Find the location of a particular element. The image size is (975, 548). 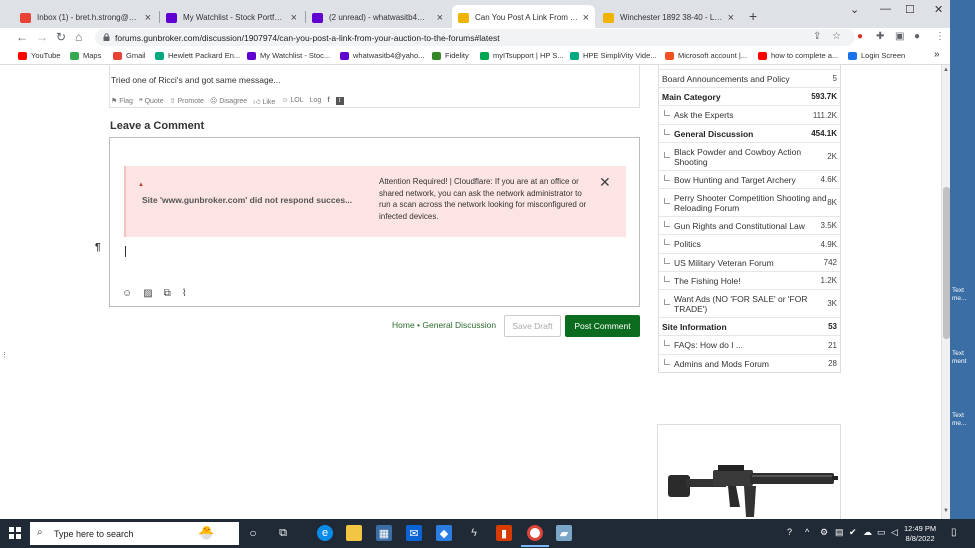

reload-icon: ↻ is located at coordinates (61, 37).